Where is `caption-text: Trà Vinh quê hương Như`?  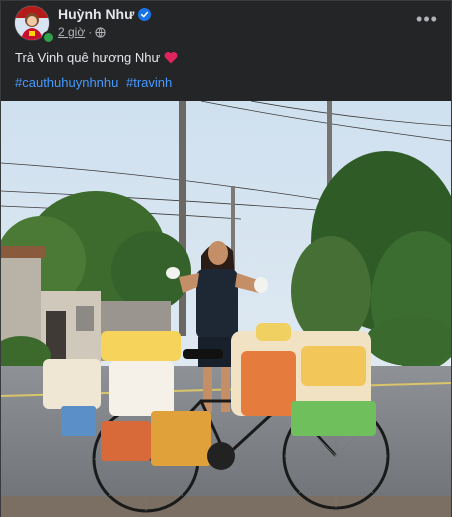 caption-text: Trà Vinh quê hương Như is located at coordinates (88, 57).